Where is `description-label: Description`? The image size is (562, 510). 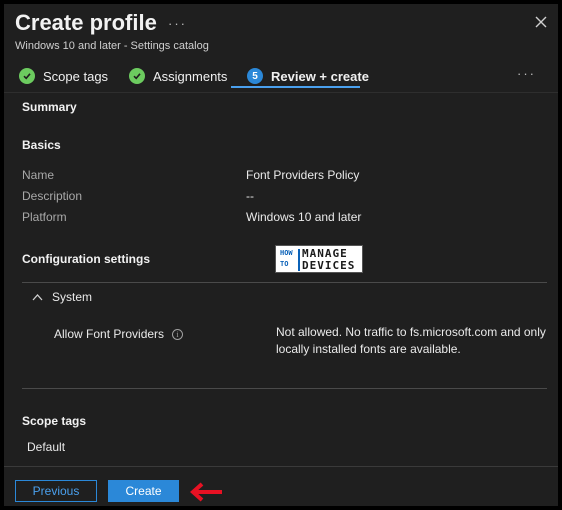 description-label: Description is located at coordinates (52, 196).